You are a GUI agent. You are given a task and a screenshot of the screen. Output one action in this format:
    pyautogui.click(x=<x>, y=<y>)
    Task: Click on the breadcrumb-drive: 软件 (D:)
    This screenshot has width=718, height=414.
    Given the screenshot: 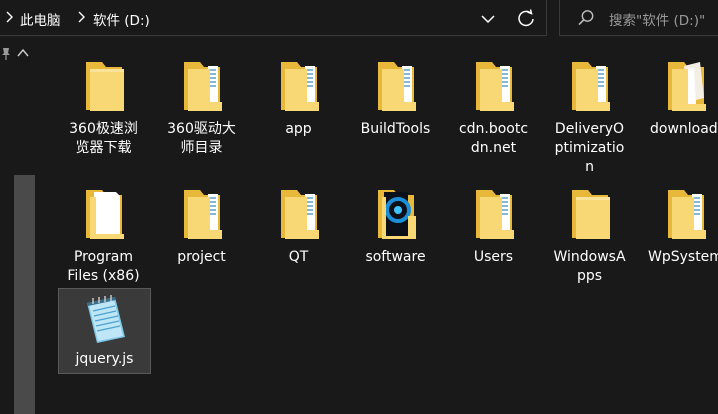 What is the action you would take?
    pyautogui.click(x=121, y=19)
    